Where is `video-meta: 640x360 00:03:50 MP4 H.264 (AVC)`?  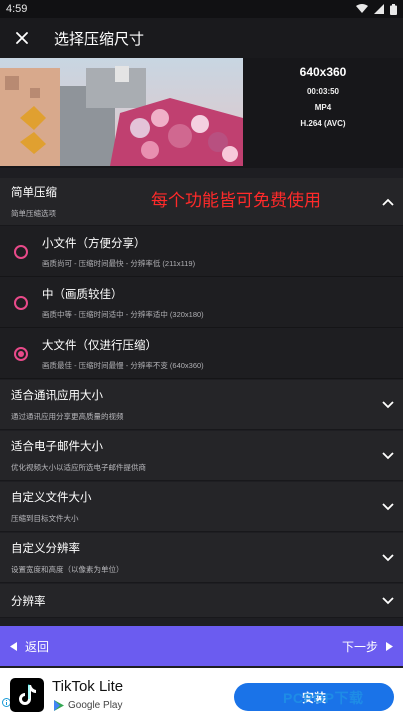 video-meta: 640x360 00:03:50 MP4 H.264 (AVC) is located at coordinates (323, 112).